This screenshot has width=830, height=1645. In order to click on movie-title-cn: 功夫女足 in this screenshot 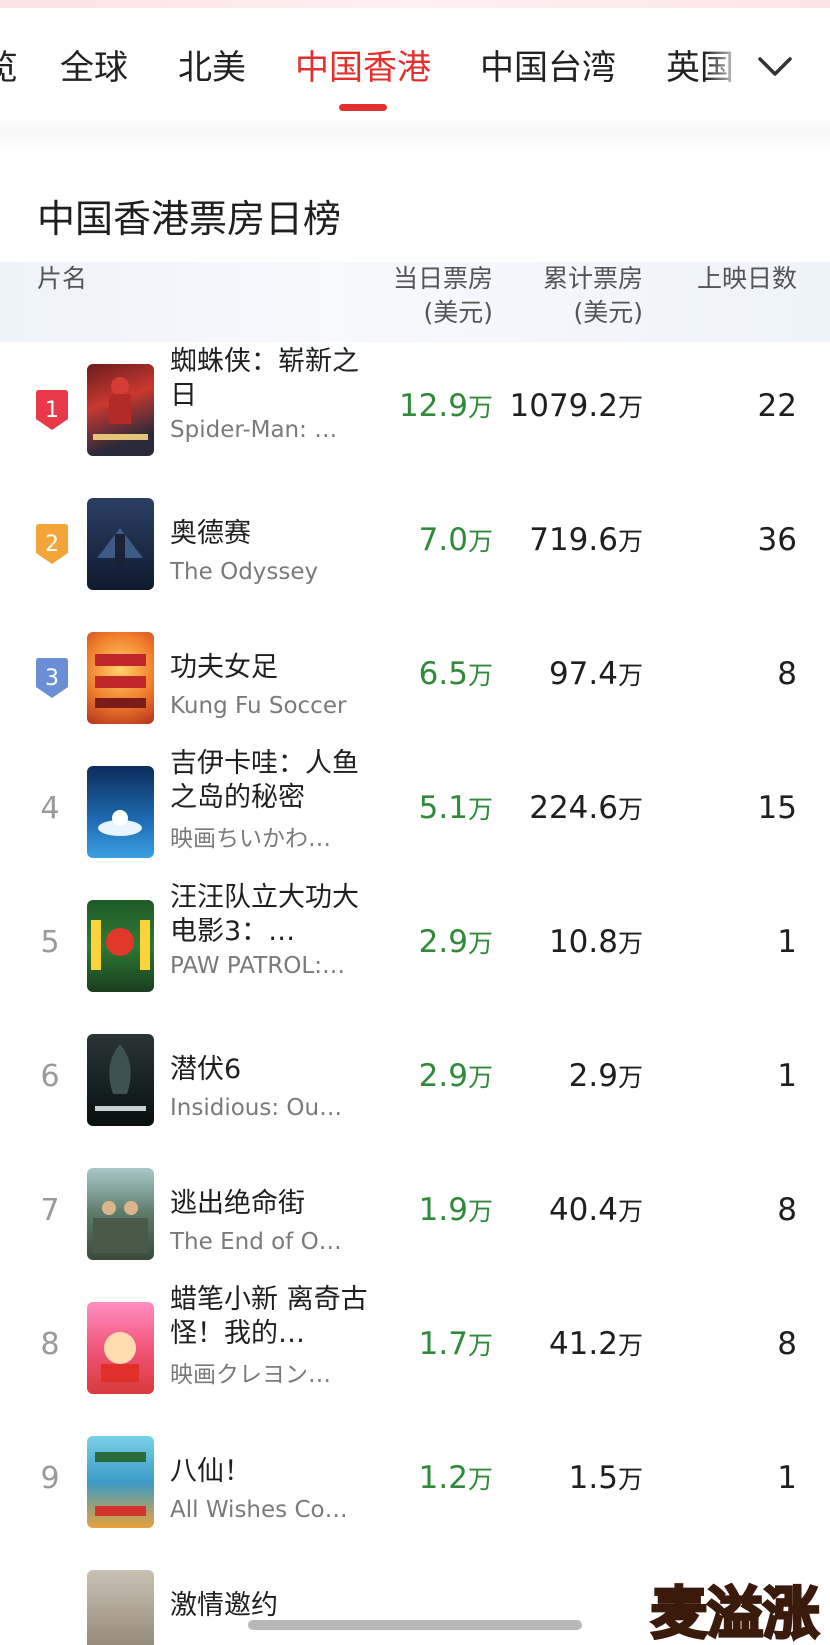, I will do `click(224, 667)`.